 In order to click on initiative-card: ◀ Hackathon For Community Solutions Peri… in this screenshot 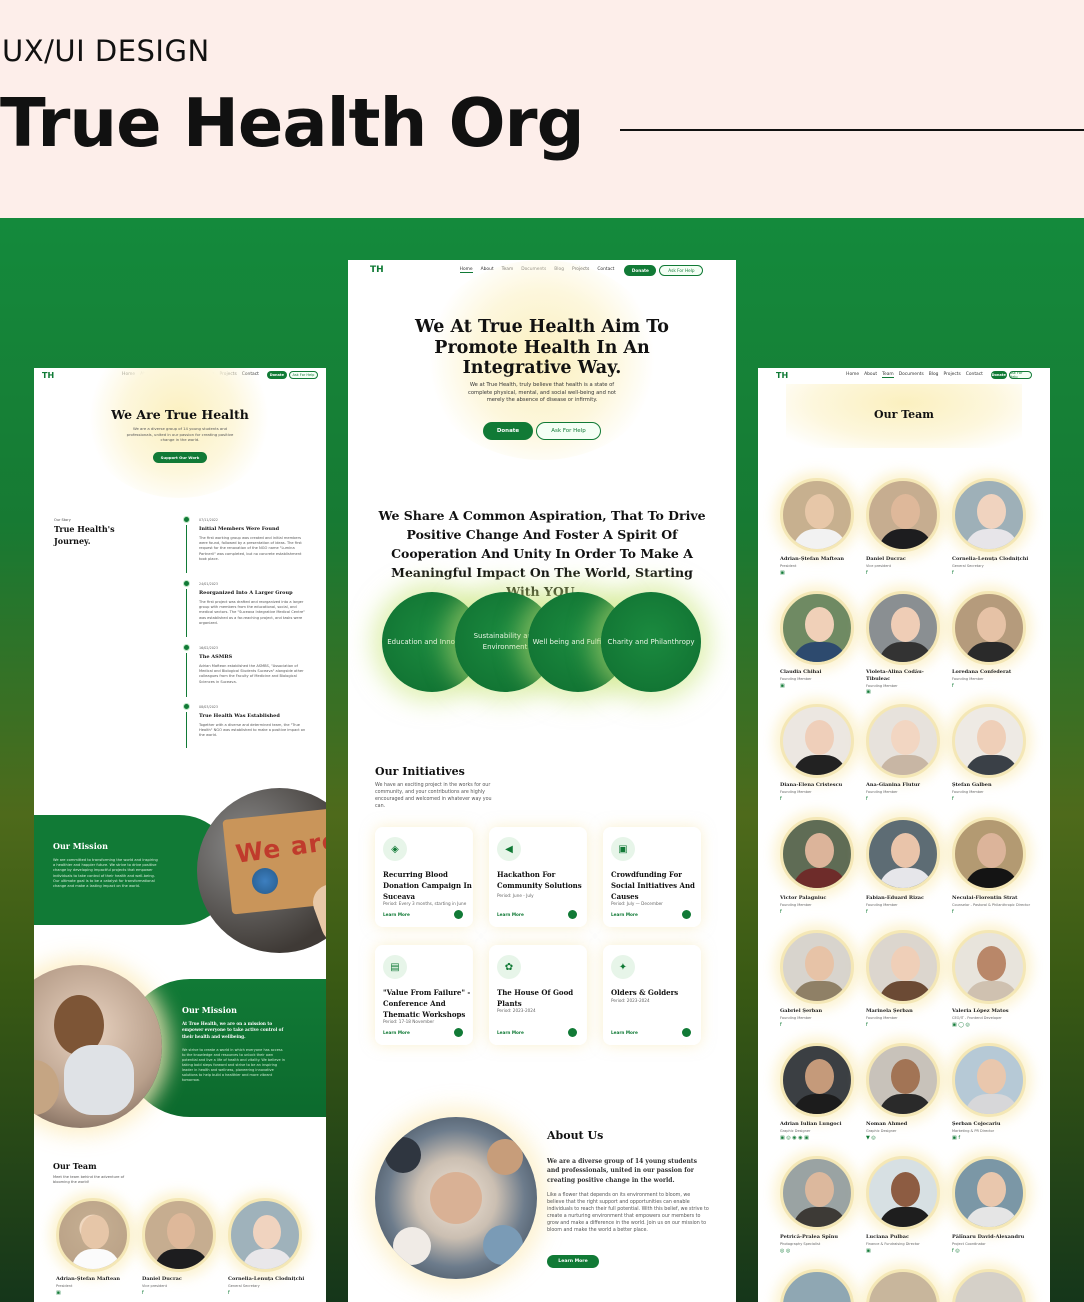, I will do `click(538, 877)`.